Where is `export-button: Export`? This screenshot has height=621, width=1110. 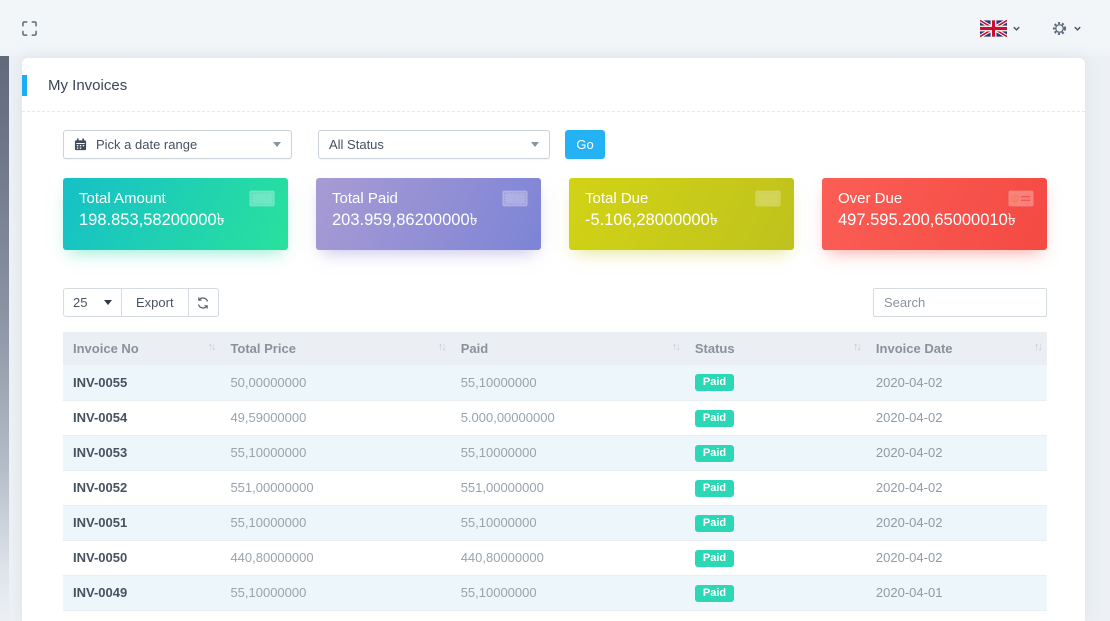
export-button: Export is located at coordinates (155, 302).